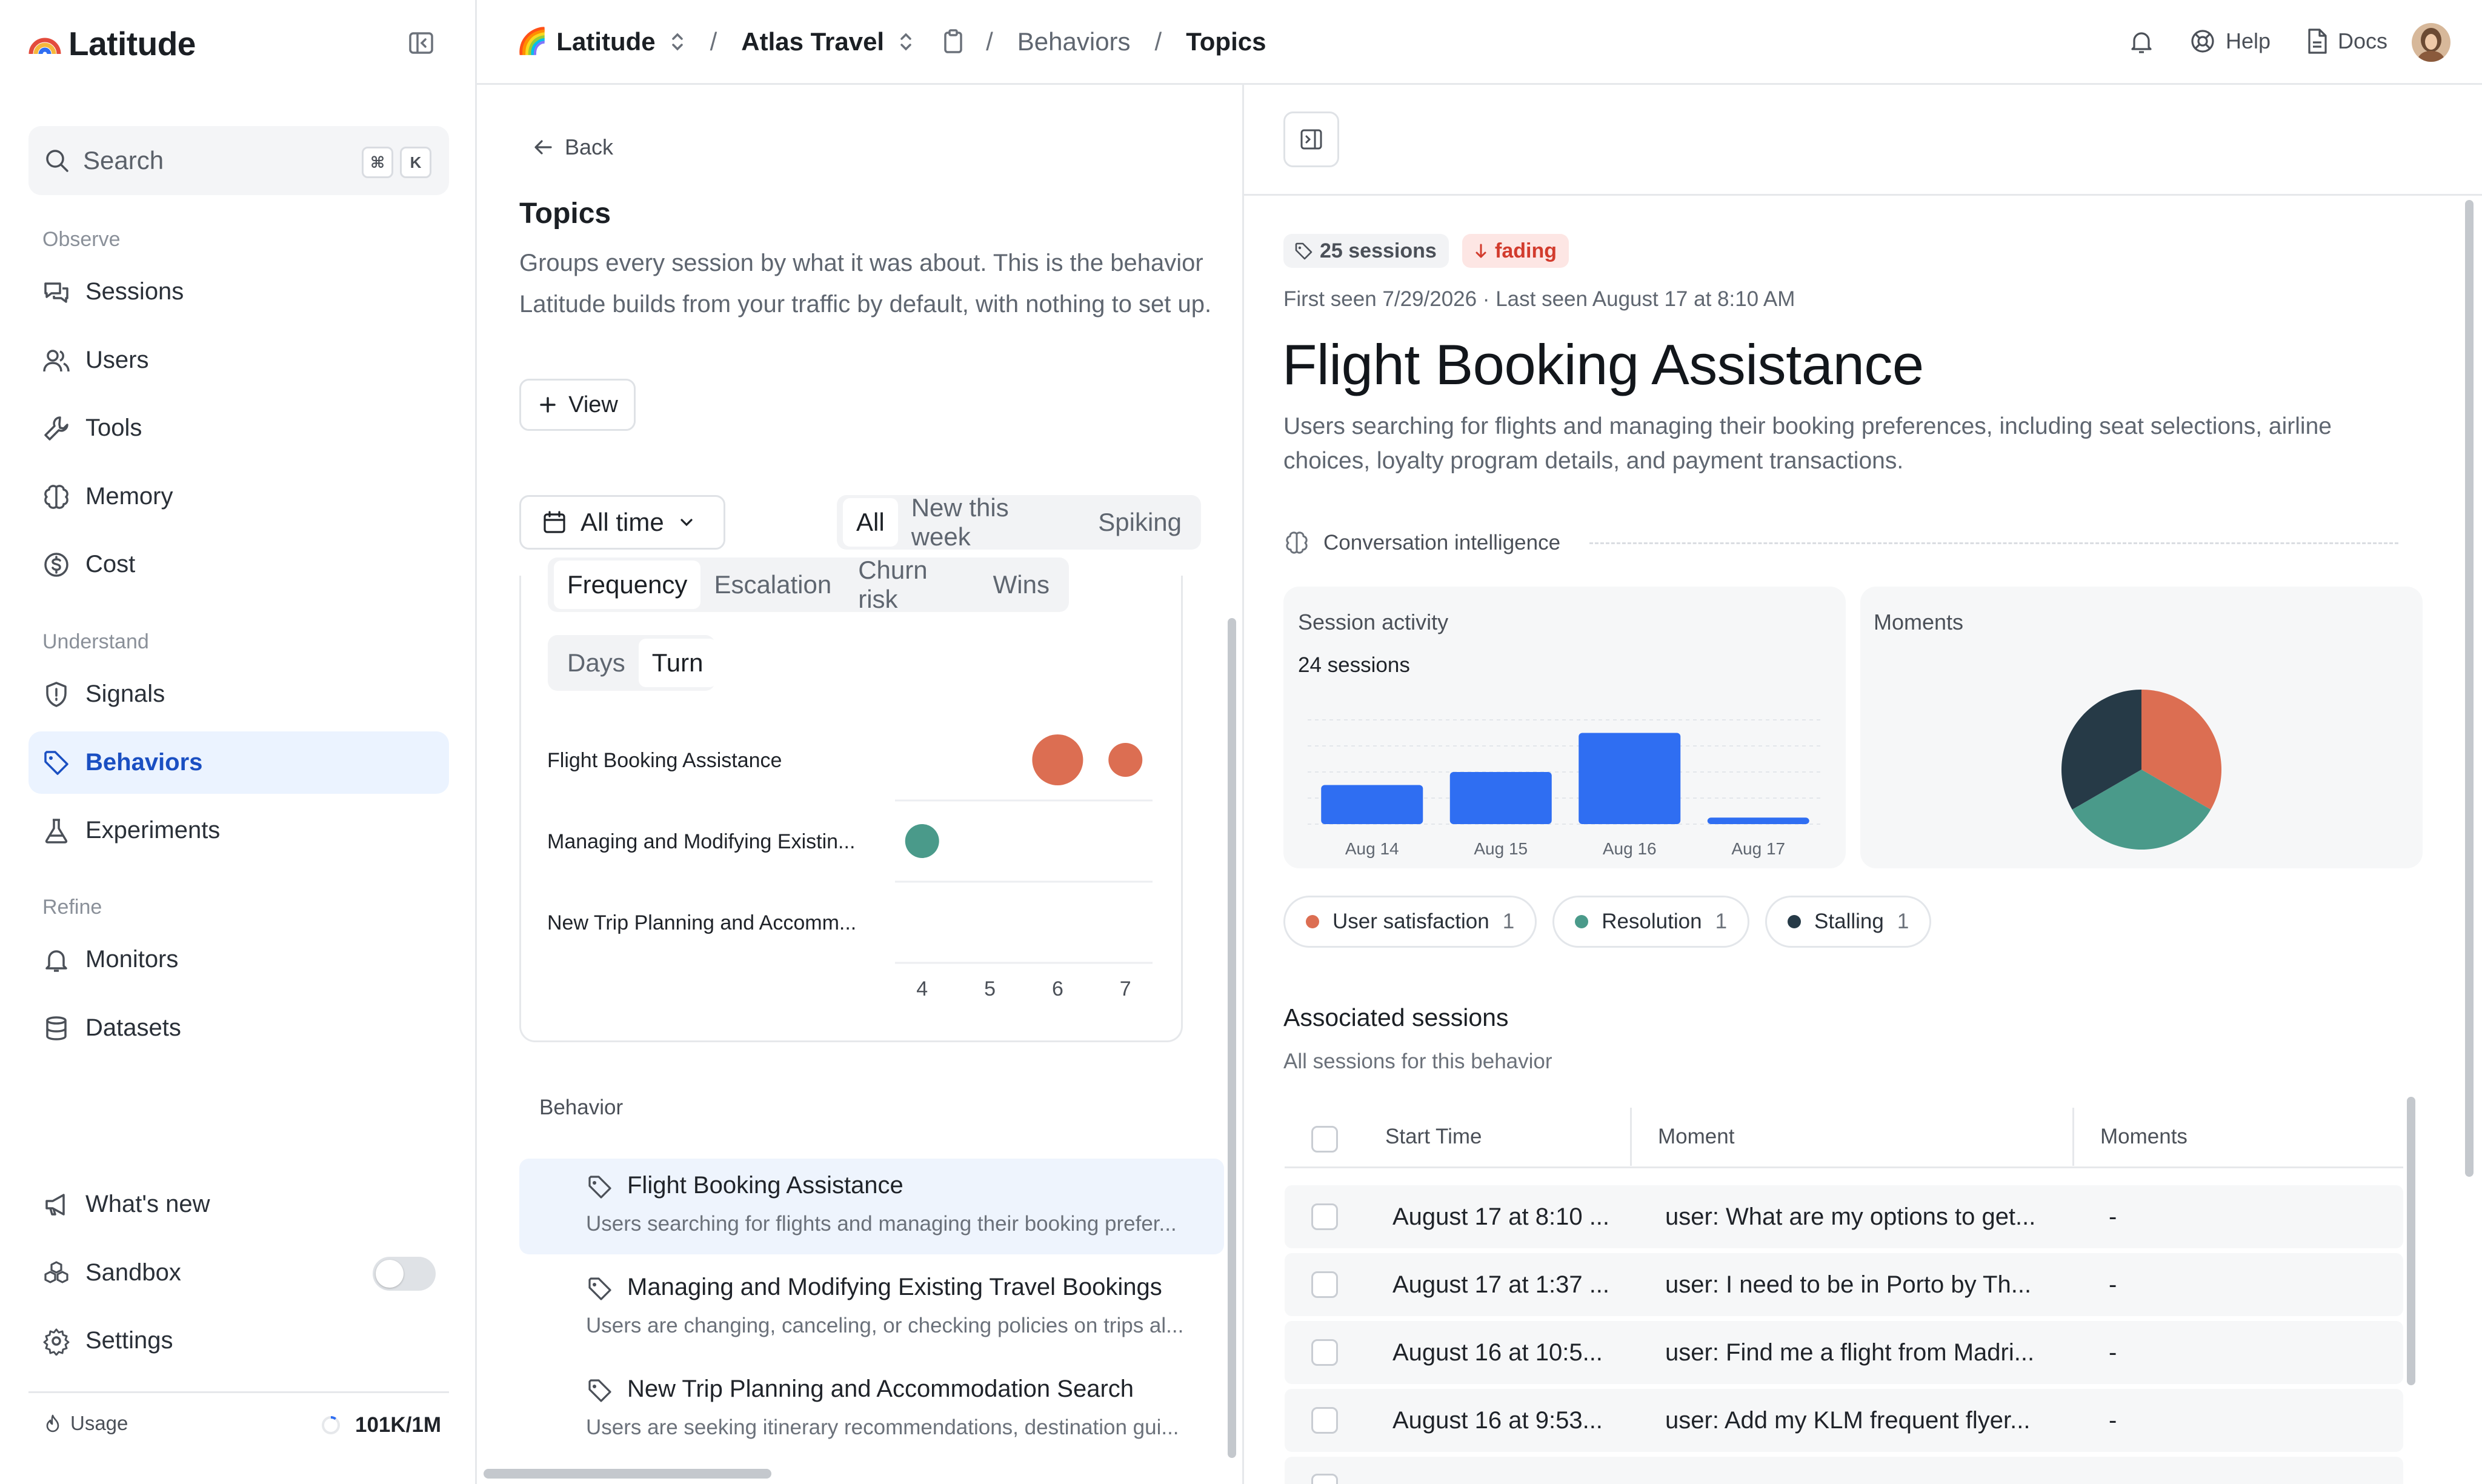 This screenshot has height=1484, width=2482. Describe the element at coordinates (1021, 585) in the screenshot. I see `tab-wins: Wins` at that location.